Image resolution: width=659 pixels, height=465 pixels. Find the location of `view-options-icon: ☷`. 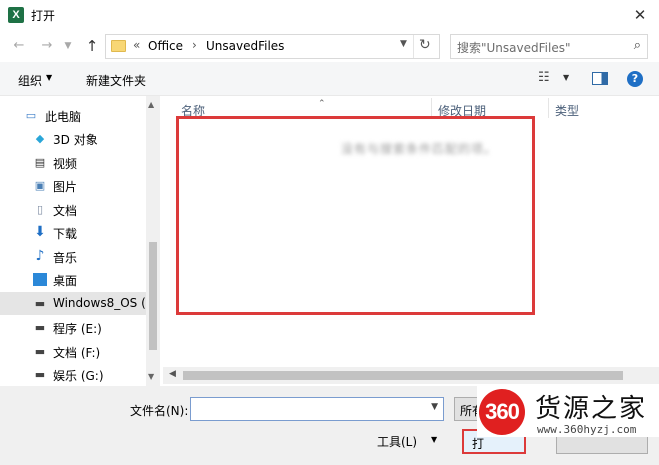

view-options-icon: ☷ is located at coordinates (544, 77).